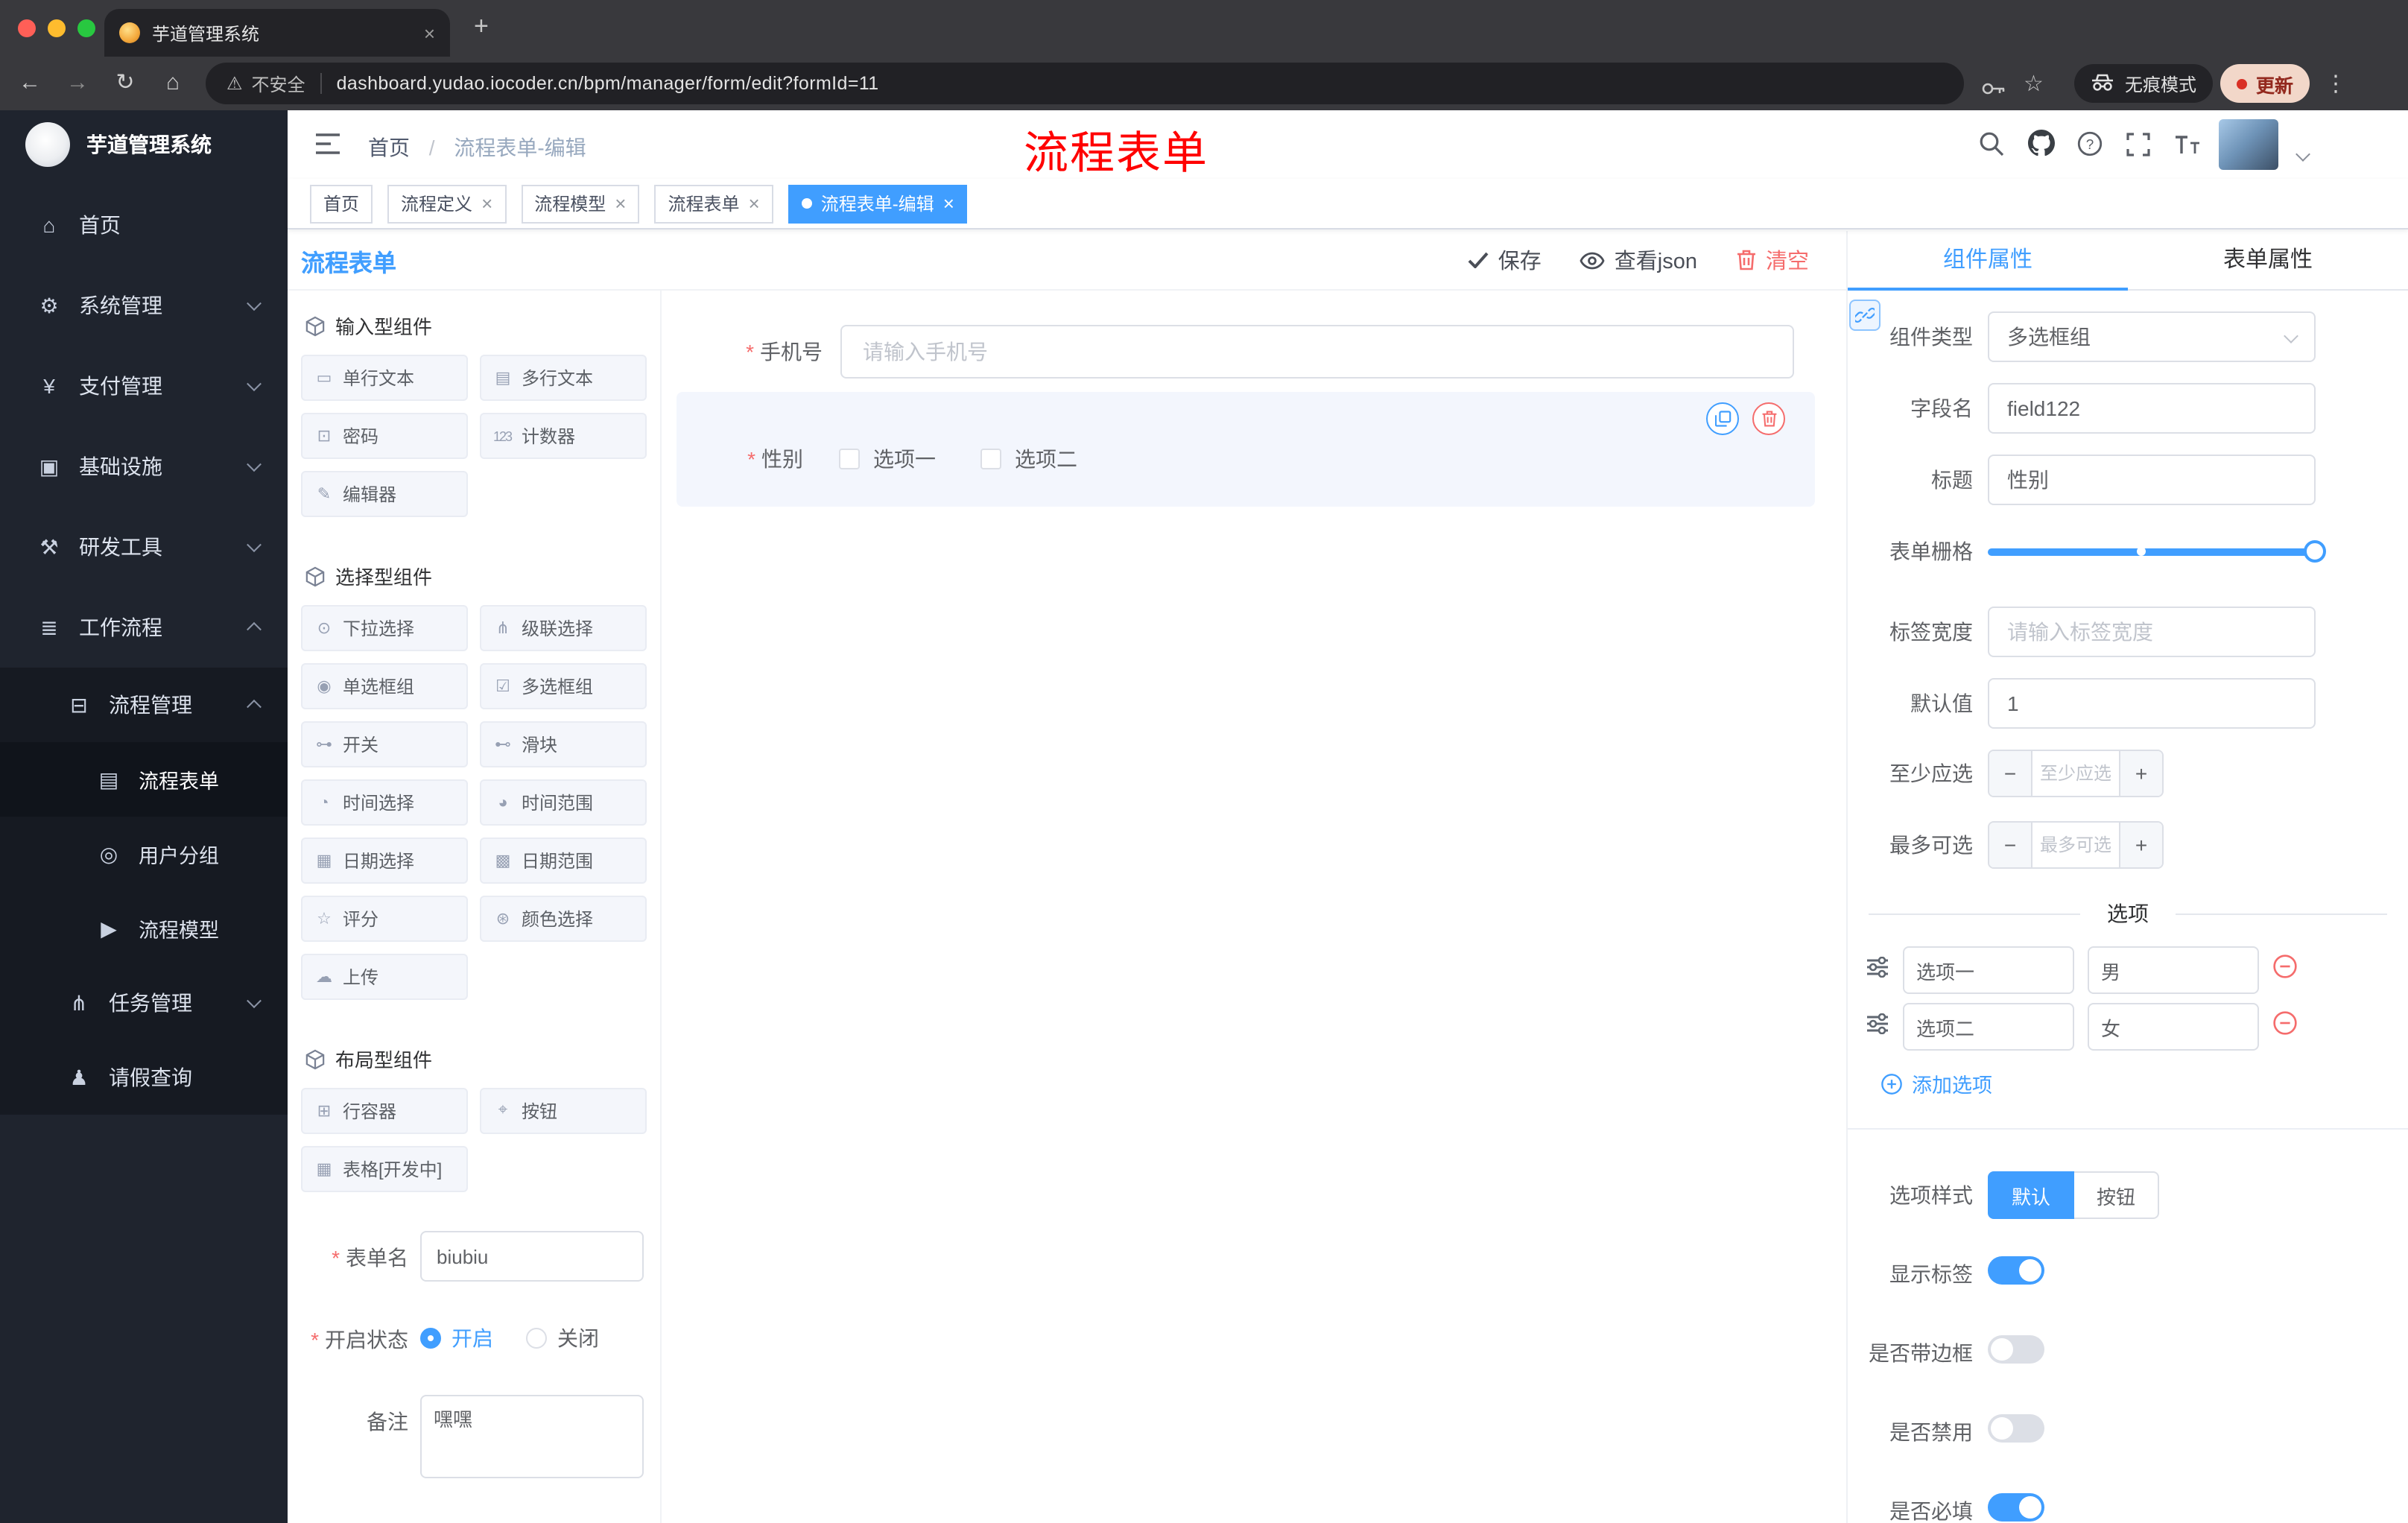 The height and width of the screenshot is (1523, 2408). Describe the element at coordinates (2152, 703) in the screenshot. I see `default-value-input` at that location.